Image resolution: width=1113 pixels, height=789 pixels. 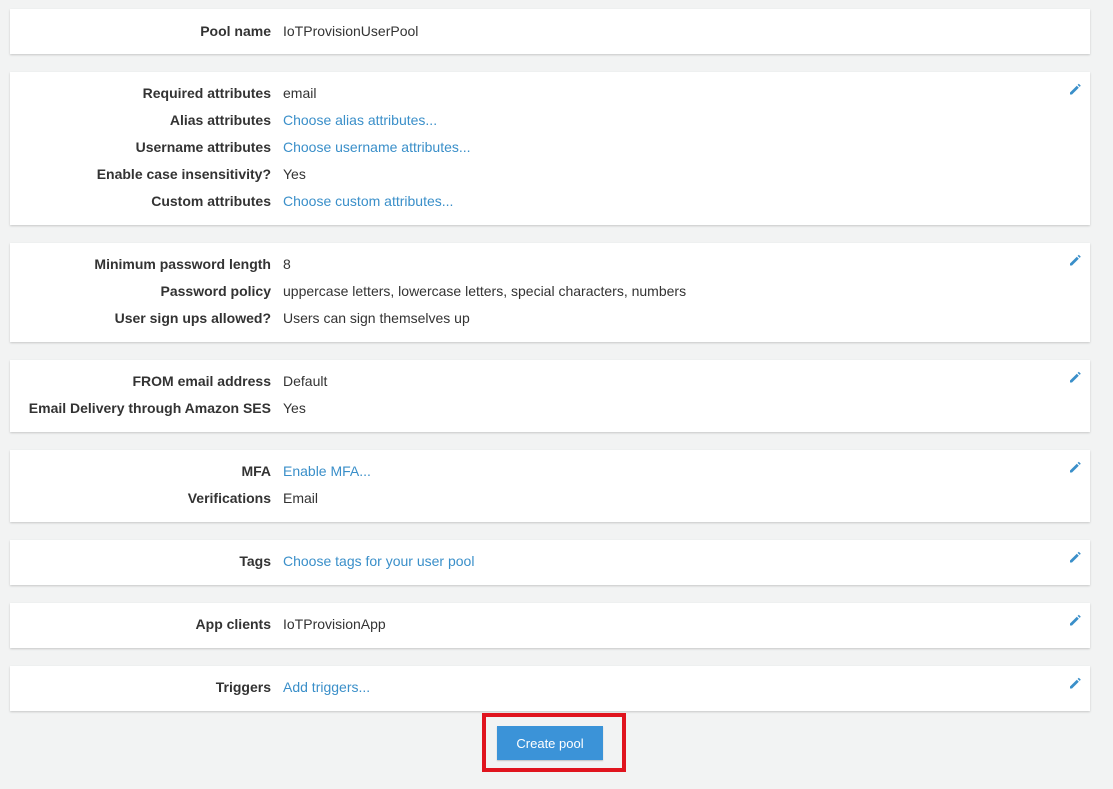 What do you see at coordinates (351, 31) in the screenshot?
I see `pool-name-value: IoTProvisionUserPool` at bounding box center [351, 31].